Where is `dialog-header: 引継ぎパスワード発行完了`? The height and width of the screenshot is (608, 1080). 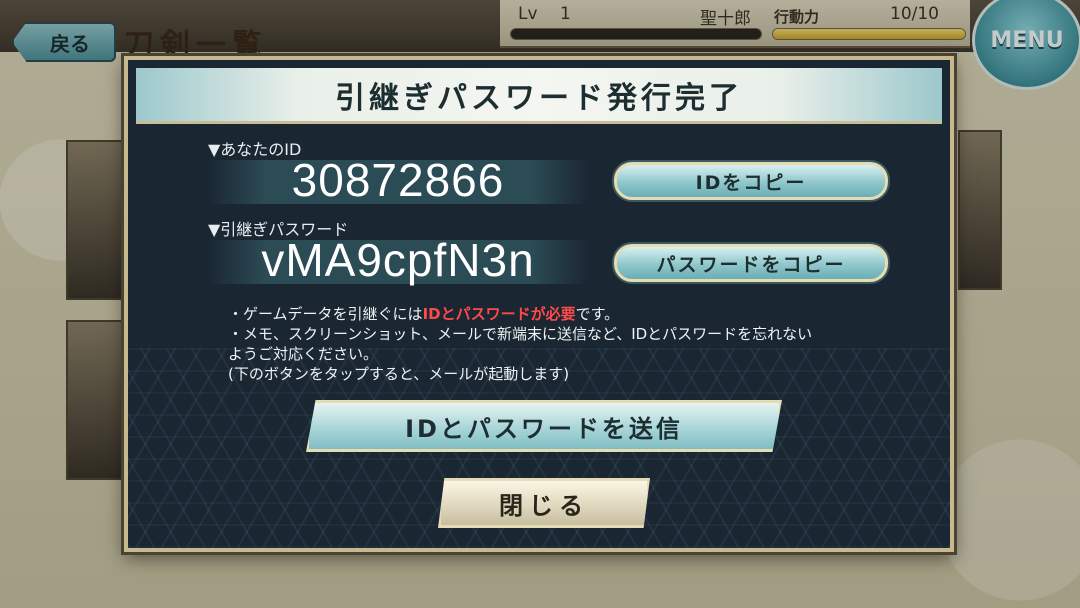
dialog-header: 引継ぎパスワード発行完了 is located at coordinates (539, 96).